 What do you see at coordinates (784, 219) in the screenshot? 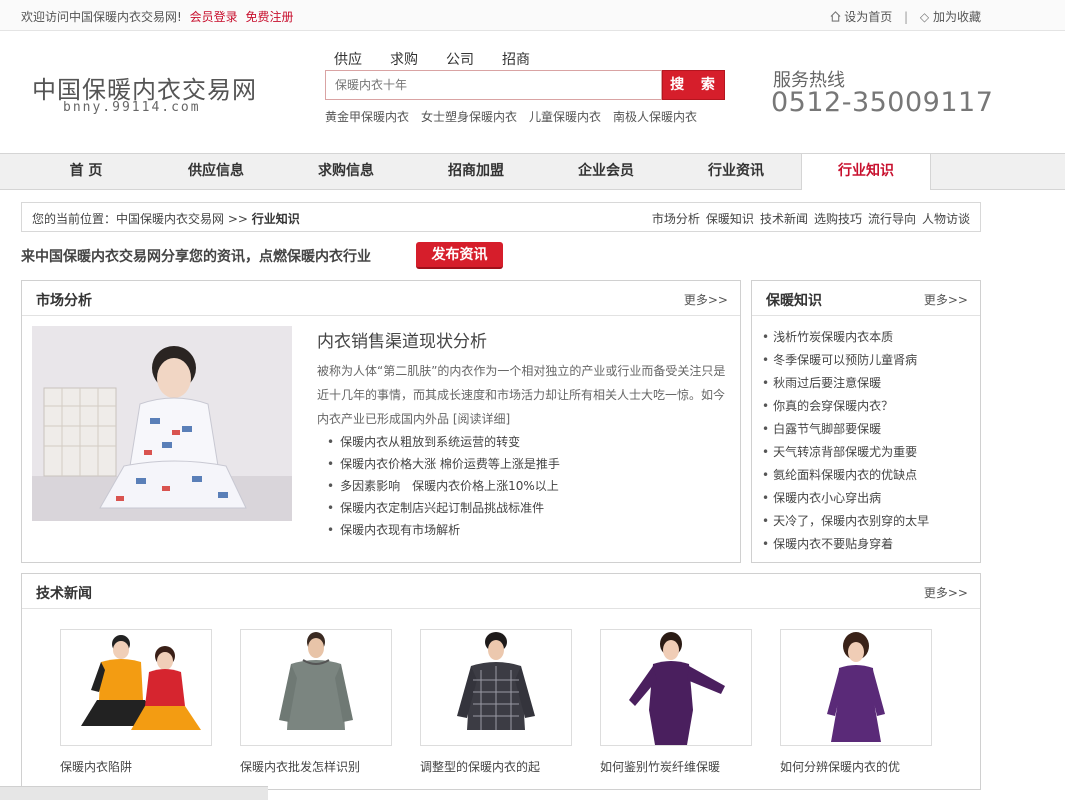
I see `quick-link: 技术新闻` at bounding box center [784, 219].